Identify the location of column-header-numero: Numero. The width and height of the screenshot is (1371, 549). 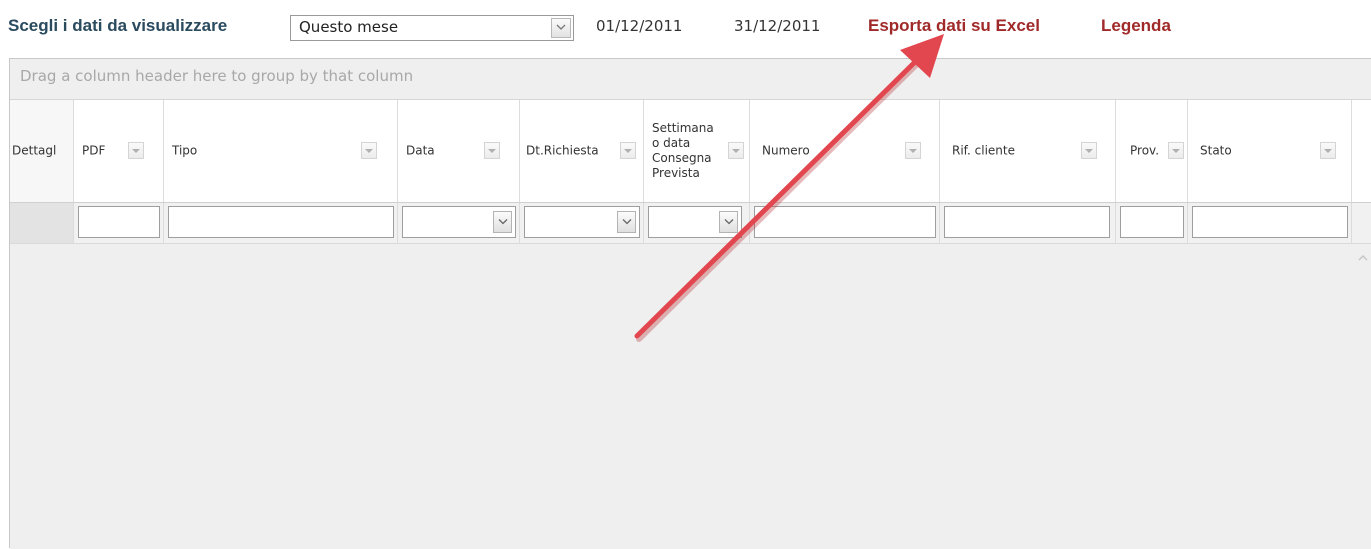
(845, 151).